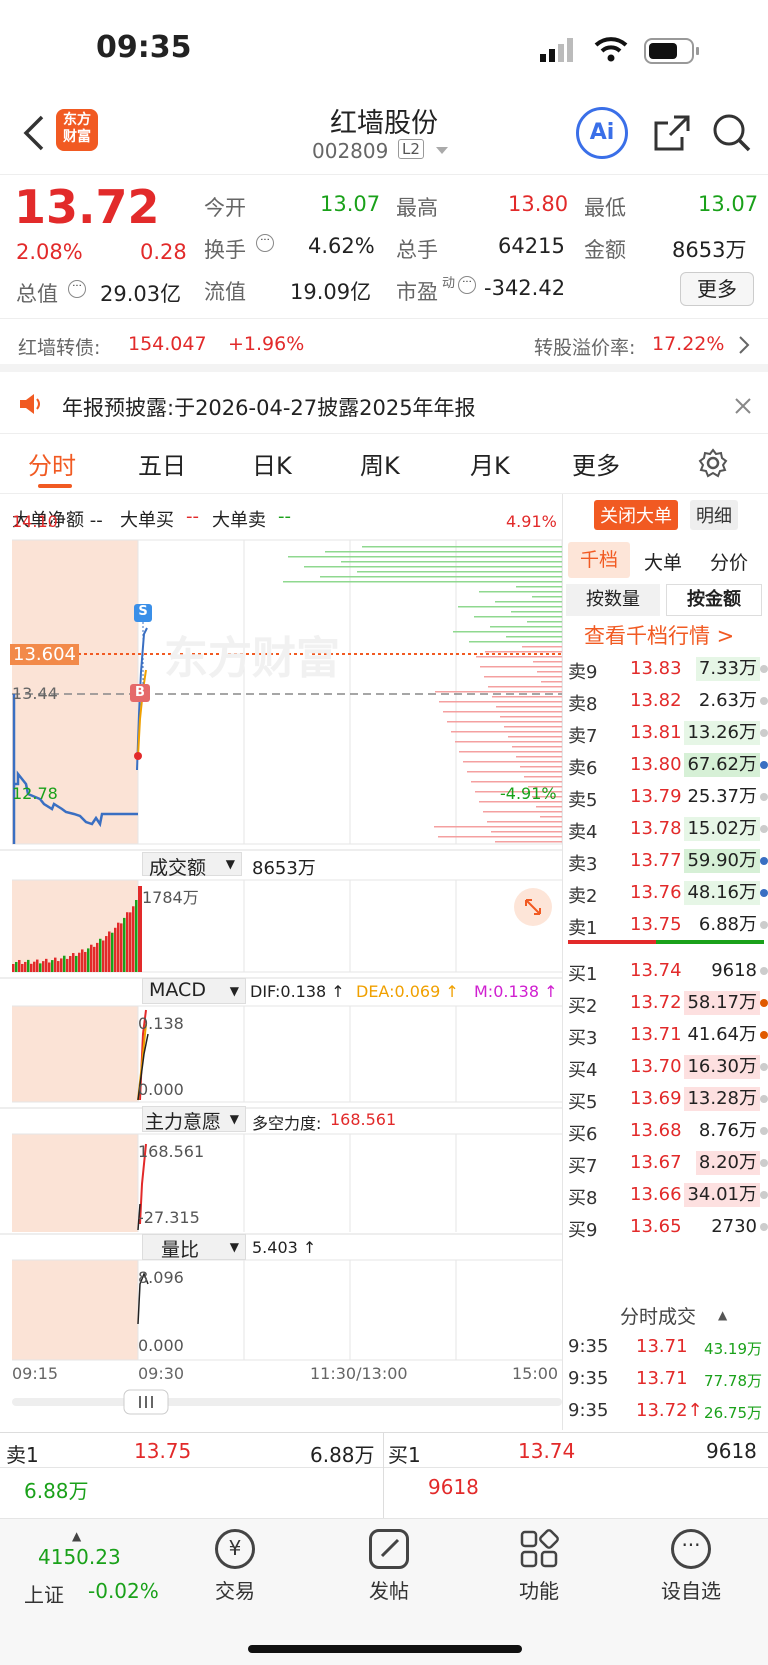 The width and height of the screenshot is (768, 1665). I want to click on index-widget: ▲ 4150.23 上证 -0.02%, so click(92, 1570).